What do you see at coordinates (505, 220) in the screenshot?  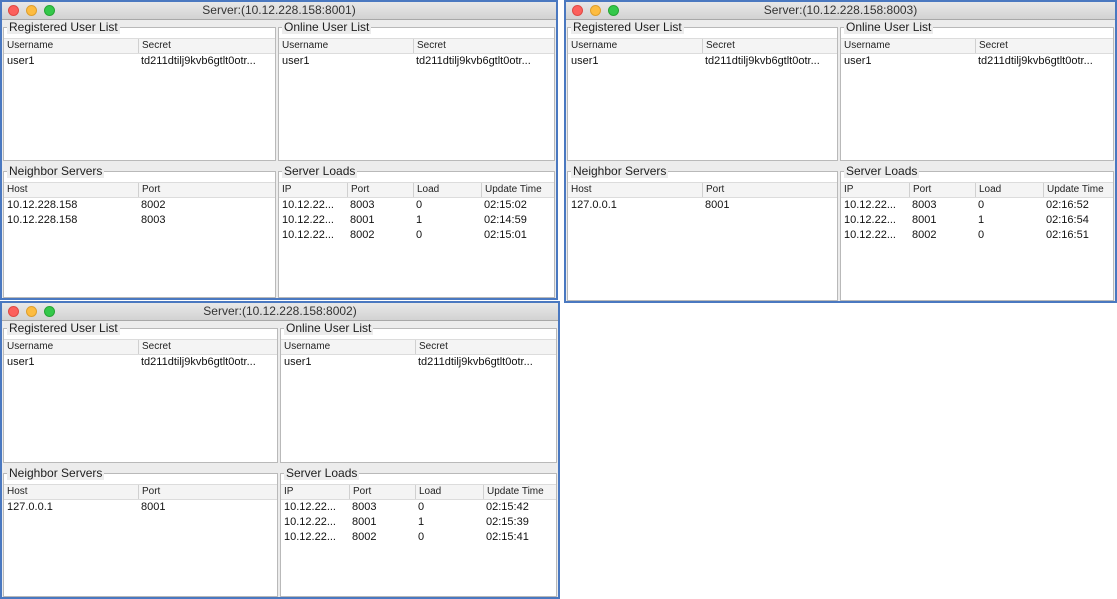 I see `table-cell: 02:14:59` at bounding box center [505, 220].